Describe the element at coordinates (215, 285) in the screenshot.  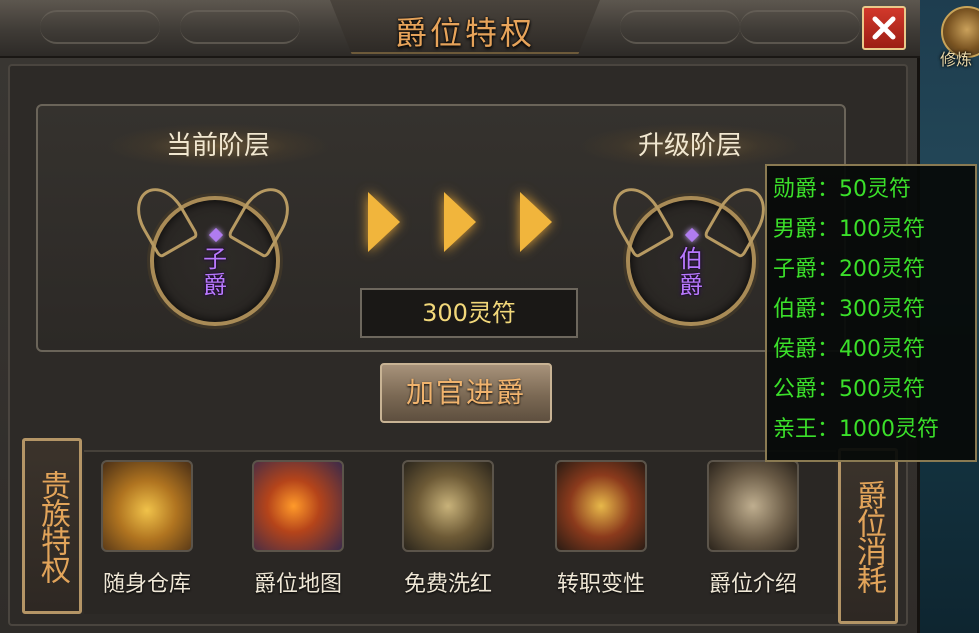
I see `current-rank-char-2: 爵` at that location.